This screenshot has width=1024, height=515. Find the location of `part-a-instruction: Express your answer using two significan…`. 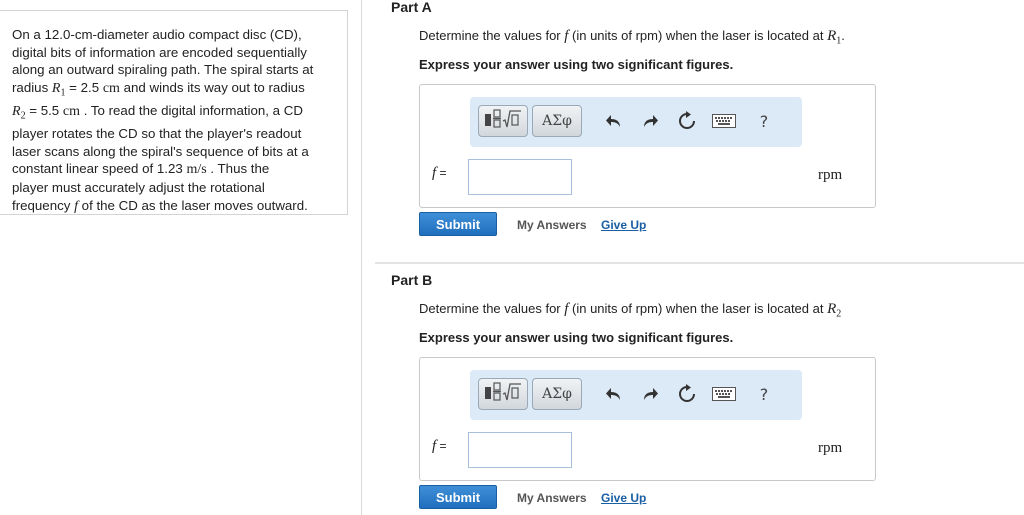

part-a-instruction: Express your answer using two significan… is located at coordinates (576, 64).